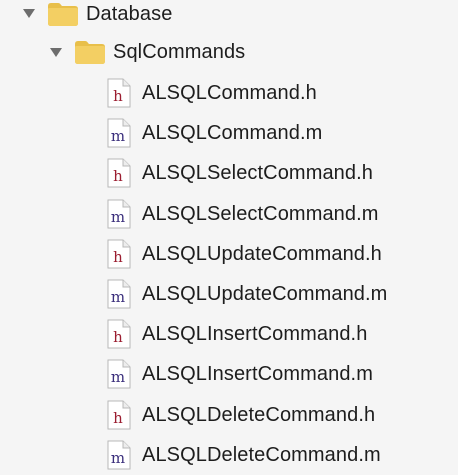 This screenshot has width=458, height=475. I want to click on tree-row-file: h ALSQLDeleteCommand.h, so click(229, 415).